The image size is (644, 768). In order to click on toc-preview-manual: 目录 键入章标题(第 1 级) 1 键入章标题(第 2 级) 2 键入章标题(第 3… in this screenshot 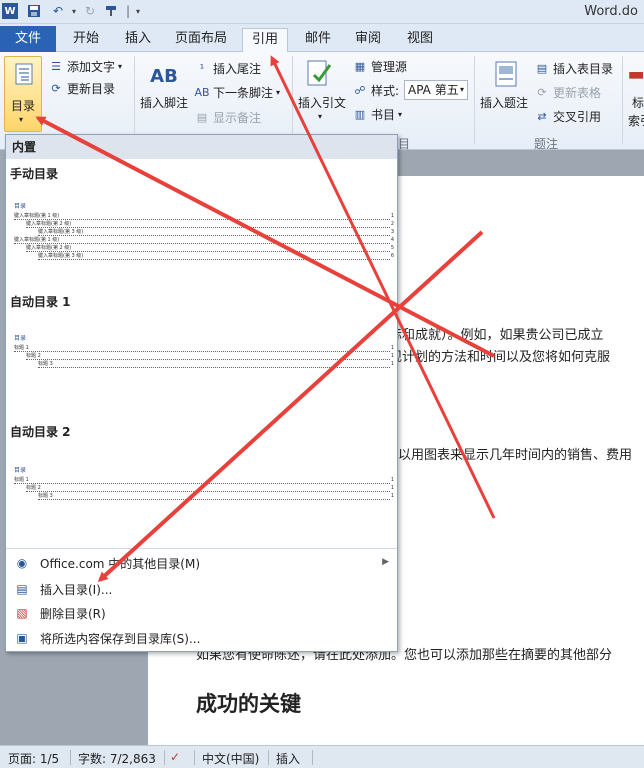, I will do `click(204, 234)`.